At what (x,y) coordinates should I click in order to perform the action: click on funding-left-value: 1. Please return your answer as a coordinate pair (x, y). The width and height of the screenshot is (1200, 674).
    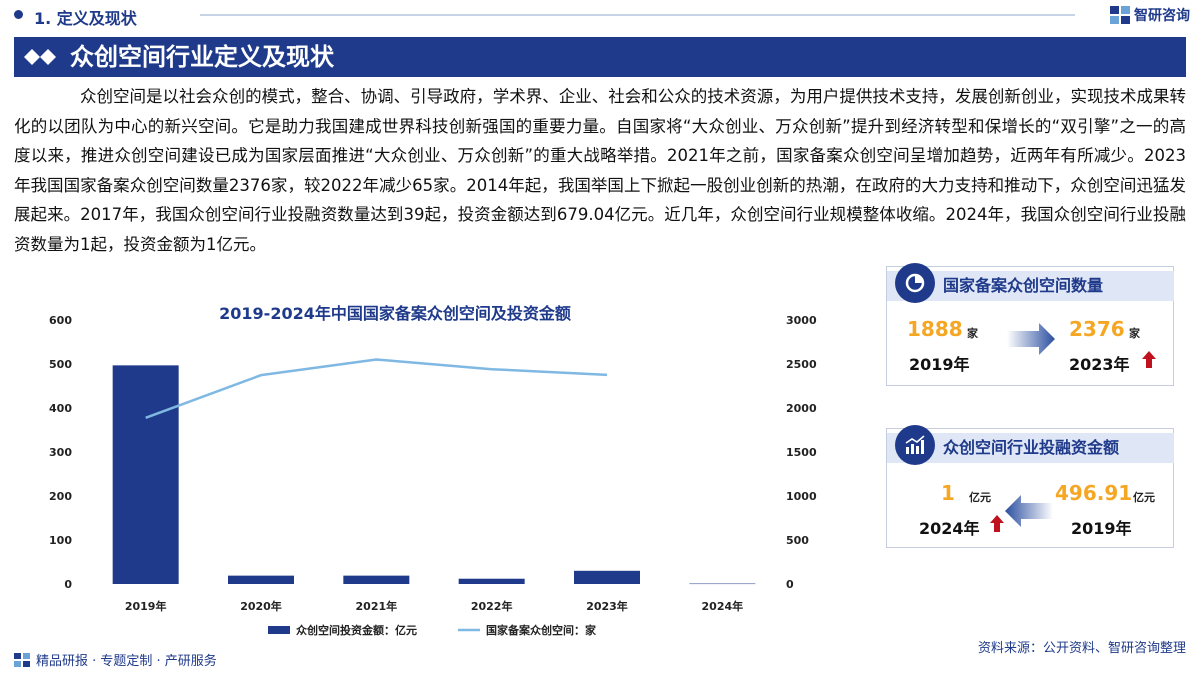
    Looking at the image, I should click on (948, 493).